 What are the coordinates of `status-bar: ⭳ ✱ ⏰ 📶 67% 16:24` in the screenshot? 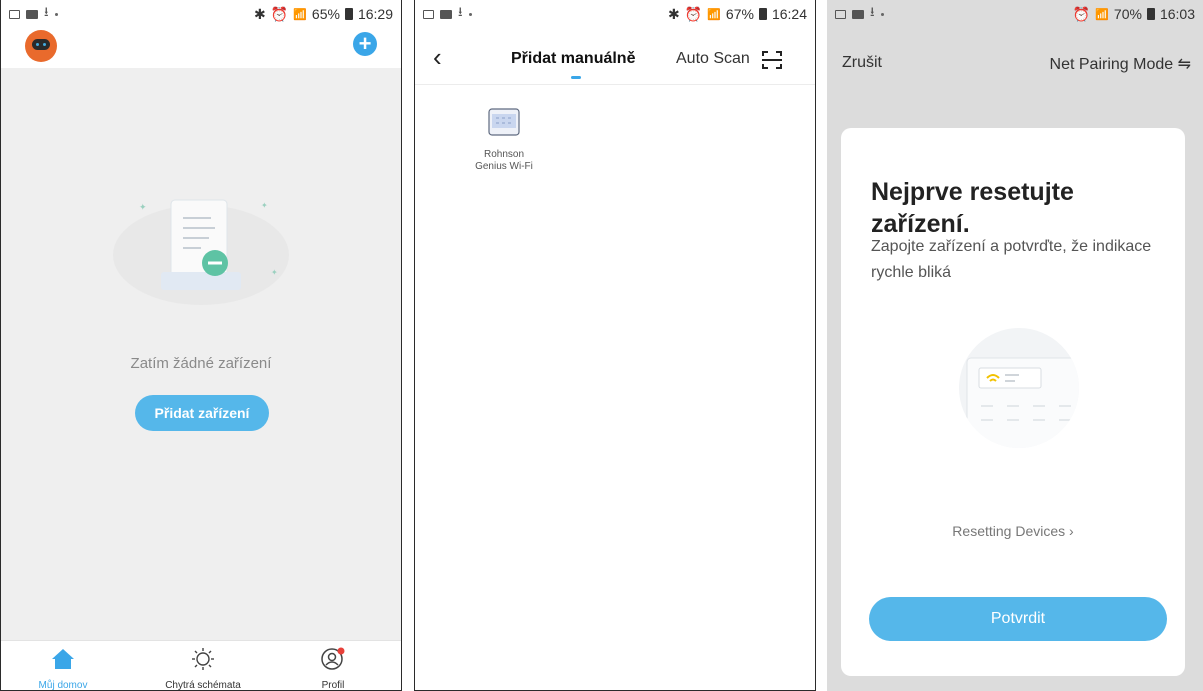 It's located at (615, 14).